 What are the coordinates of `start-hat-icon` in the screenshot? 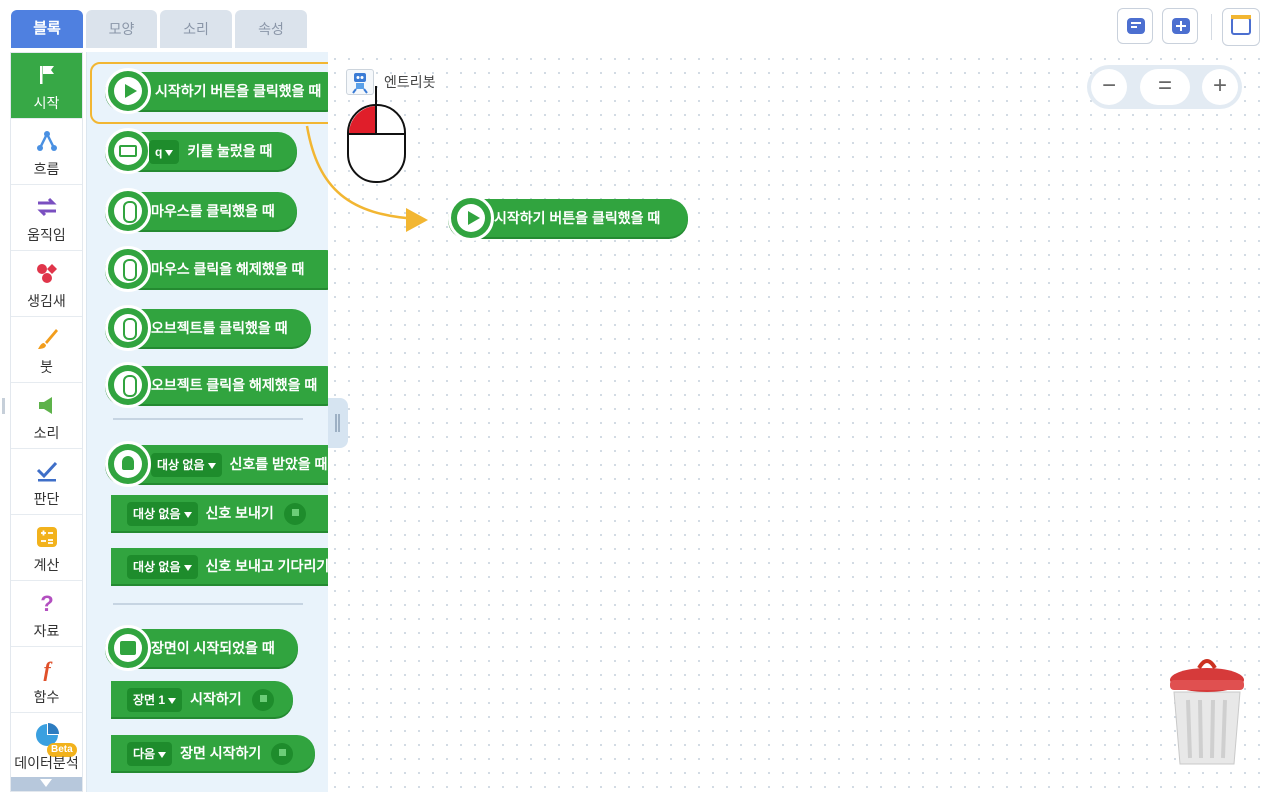 It's located at (471, 218).